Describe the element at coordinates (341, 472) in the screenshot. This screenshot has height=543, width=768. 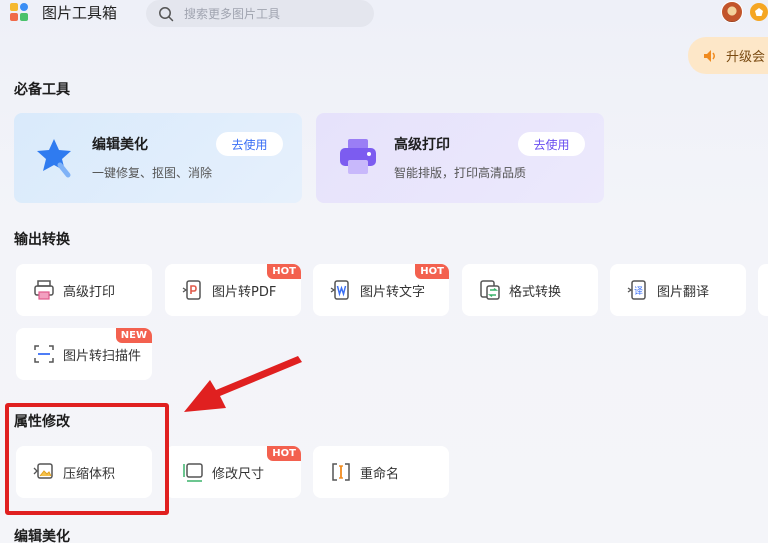
I see `rename-icon` at that location.